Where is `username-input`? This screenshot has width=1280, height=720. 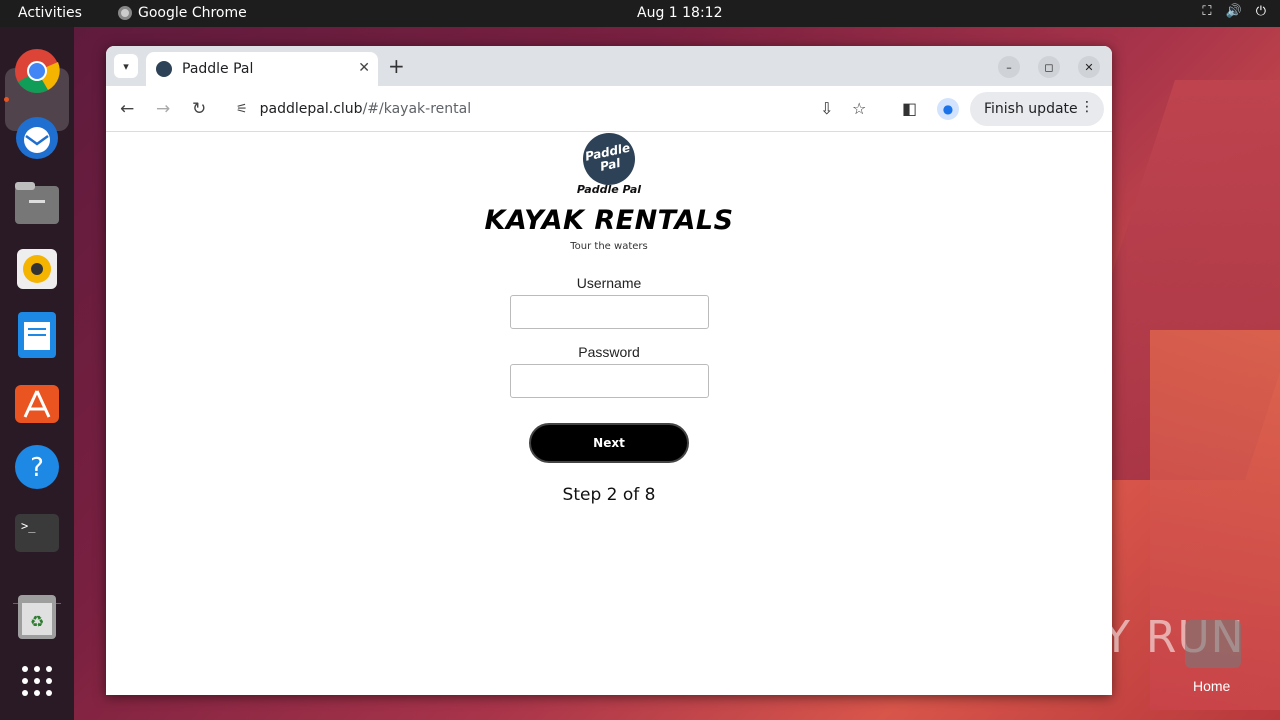 username-input is located at coordinates (609, 312).